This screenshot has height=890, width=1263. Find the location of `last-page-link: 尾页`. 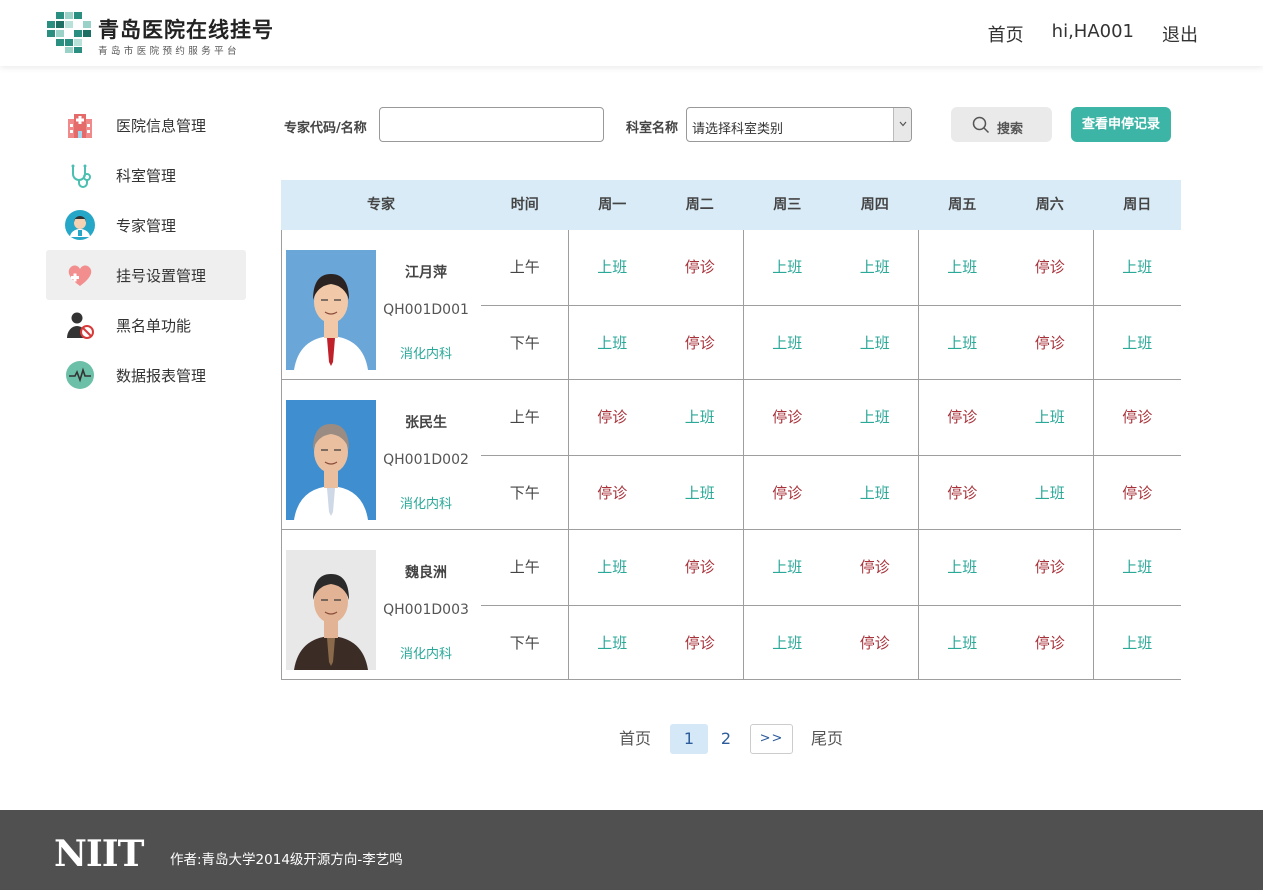

last-page-link: 尾页 is located at coordinates (827, 739).